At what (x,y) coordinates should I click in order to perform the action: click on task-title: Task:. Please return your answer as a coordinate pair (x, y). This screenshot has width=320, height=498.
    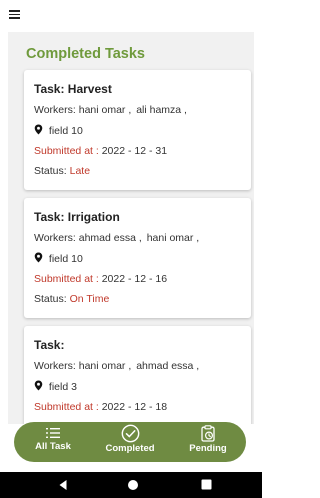
    Looking at the image, I should click on (49, 345).